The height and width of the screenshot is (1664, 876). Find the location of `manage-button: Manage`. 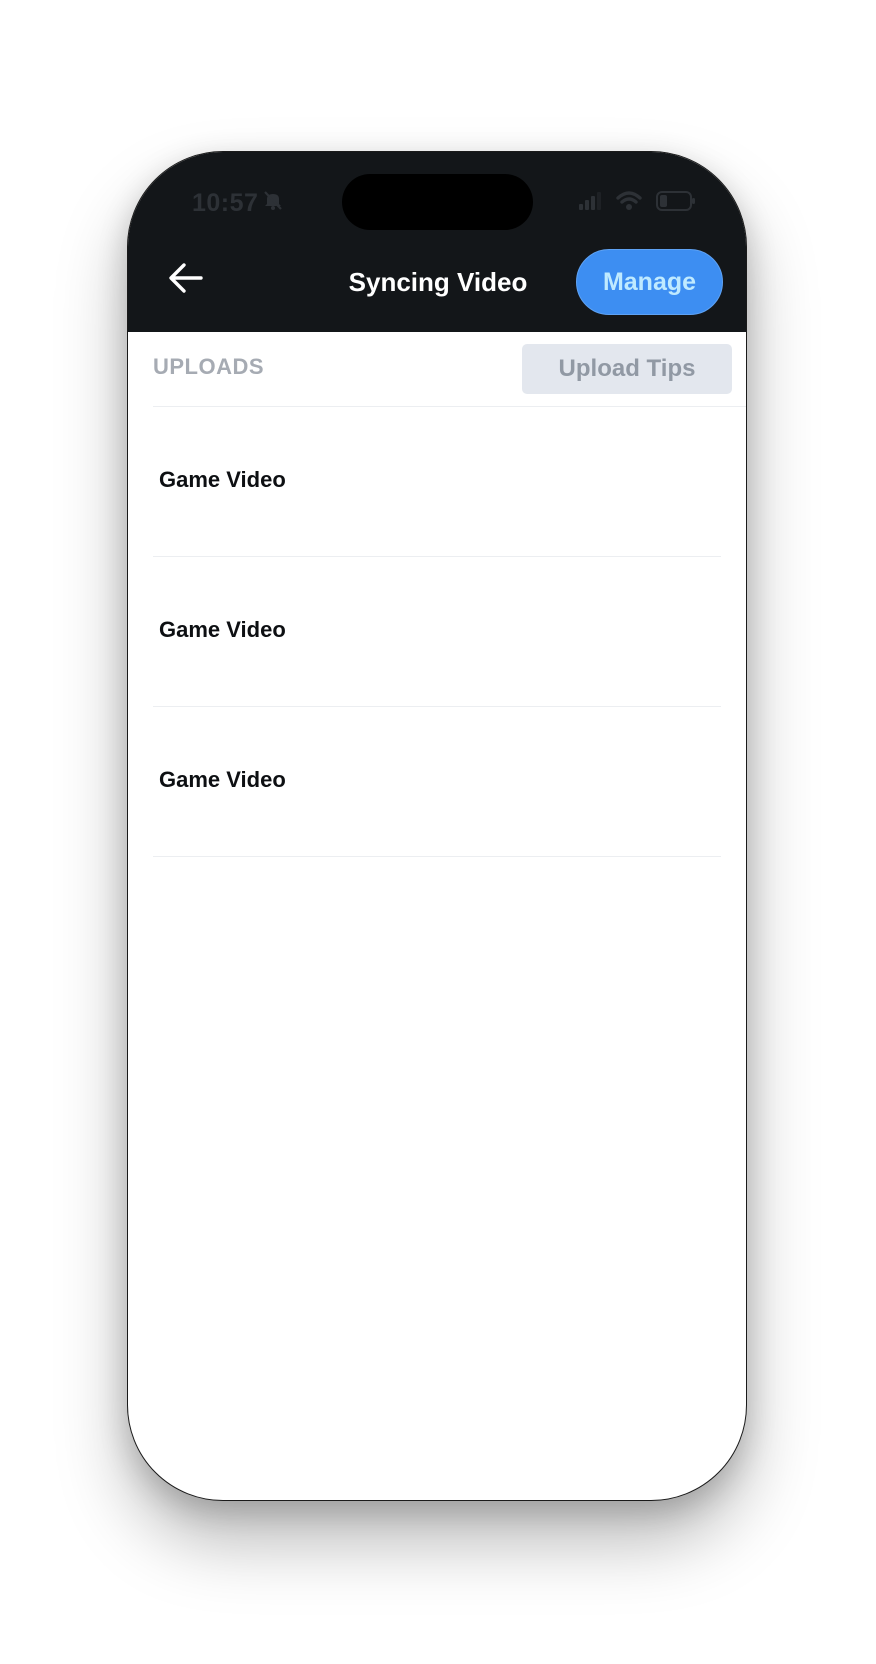

manage-button: Manage is located at coordinates (649, 282).